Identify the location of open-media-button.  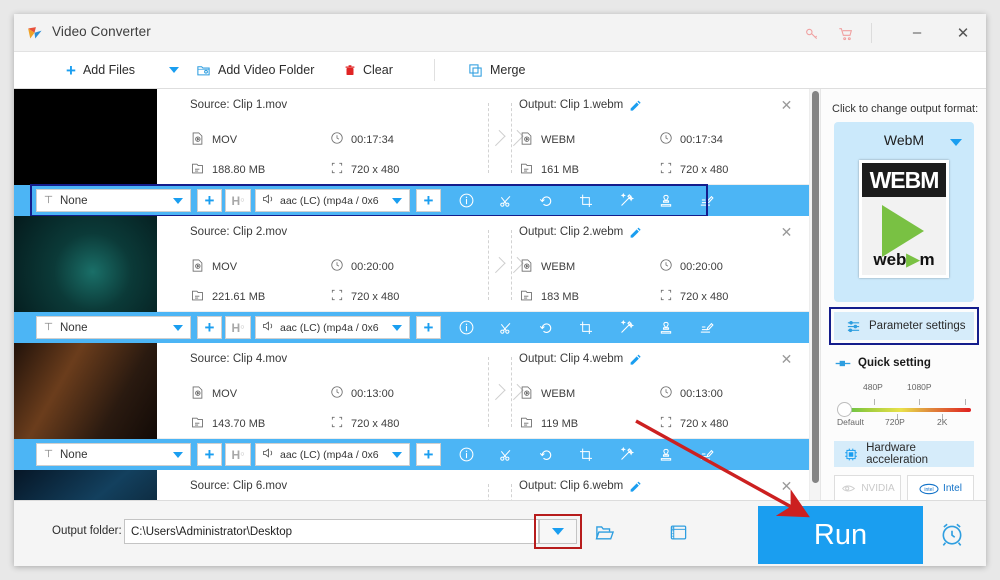
(678, 532).